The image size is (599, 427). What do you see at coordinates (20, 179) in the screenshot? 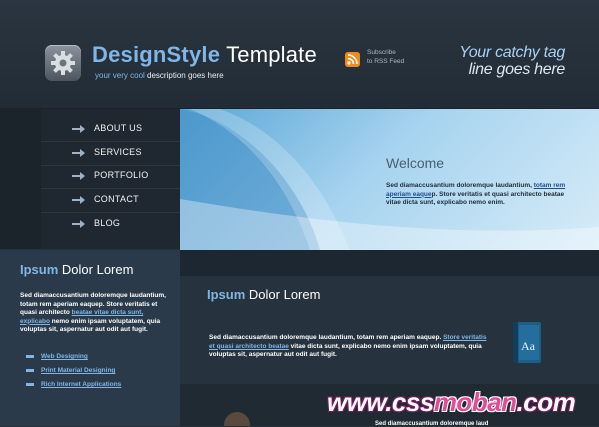
I see `nav-side-strip` at bounding box center [20, 179].